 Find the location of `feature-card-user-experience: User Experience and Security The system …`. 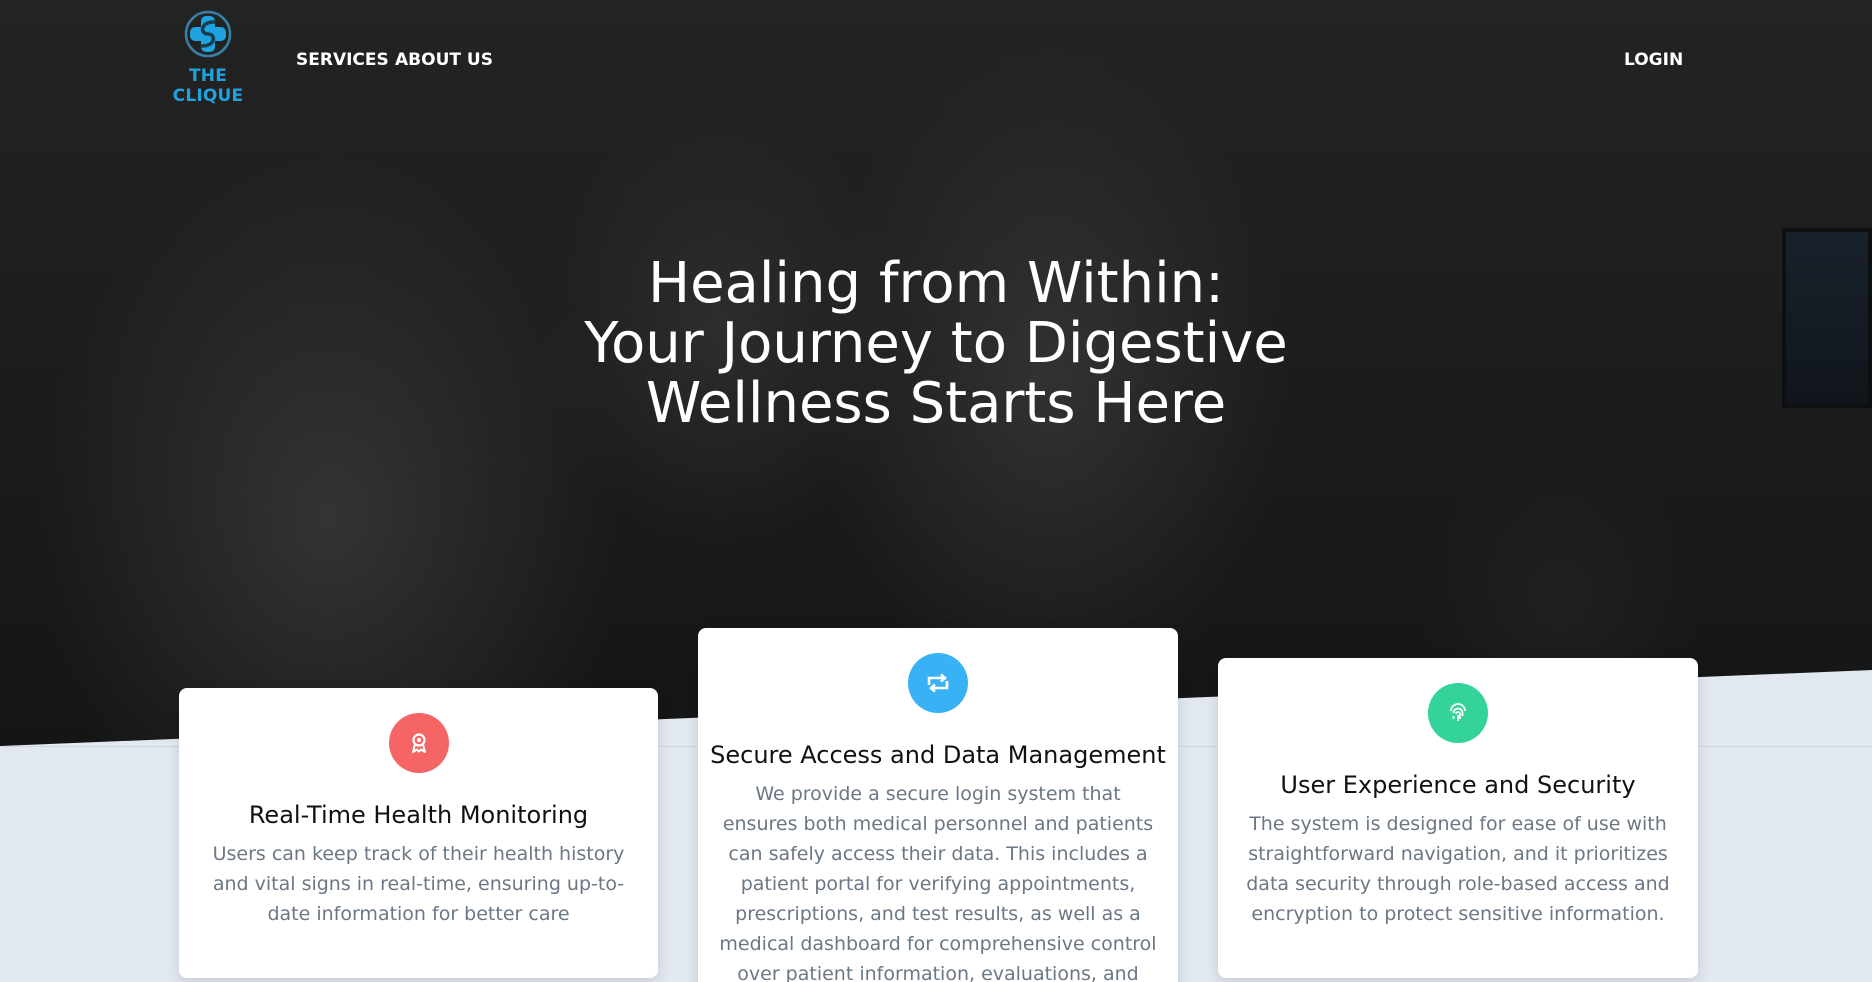

feature-card-user-experience: User Experience and Security The system … is located at coordinates (1458, 818).